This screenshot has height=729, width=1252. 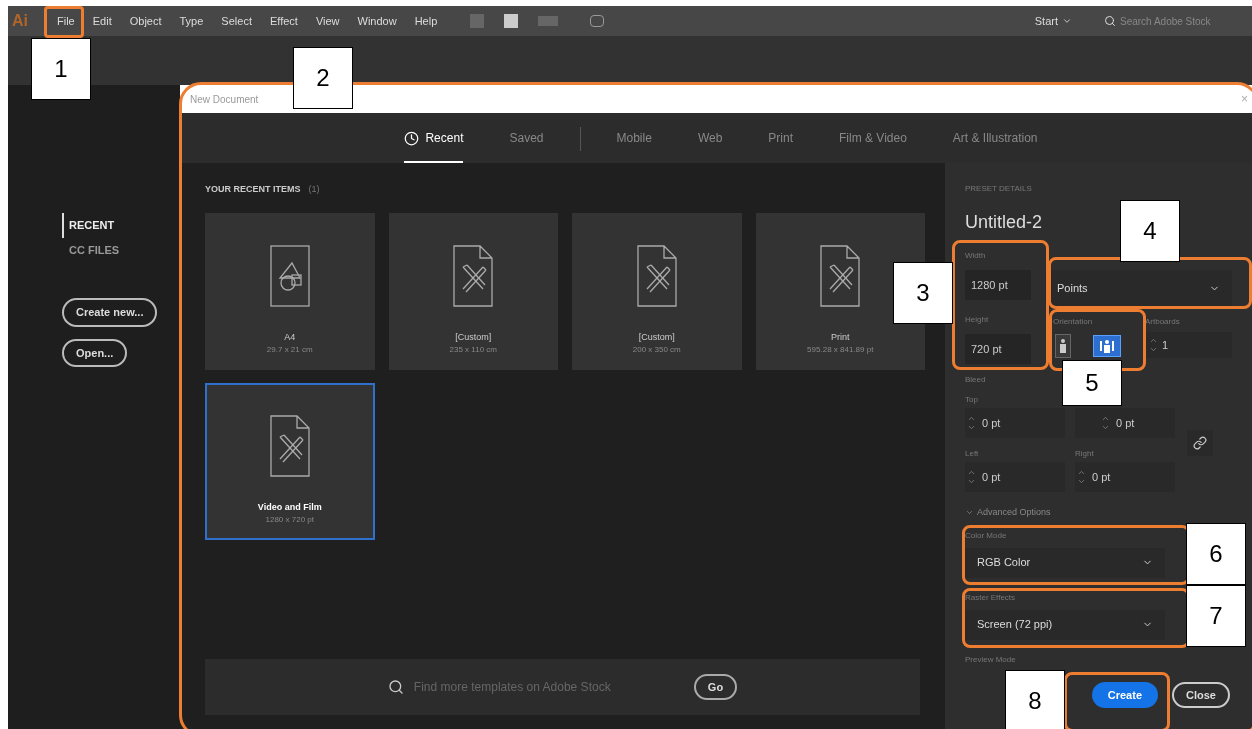 What do you see at coordinates (1138, 288) in the screenshot?
I see `units-dropdown: Points` at bounding box center [1138, 288].